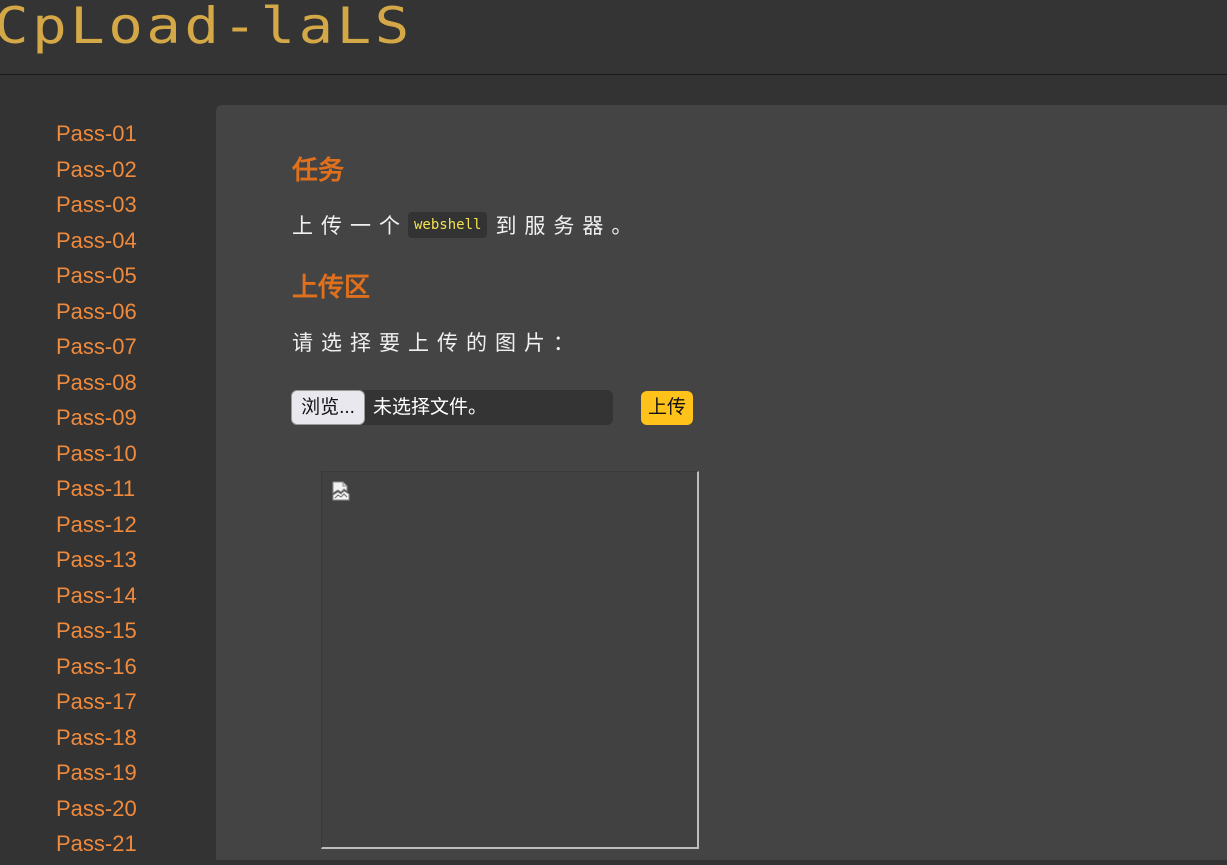 The image size is (1227, 865). What do you see at coordinates (96, 847) in the screenshot?
I see `sidebar-item-pass-21: Pass-21` at bounding box center [96, 847].